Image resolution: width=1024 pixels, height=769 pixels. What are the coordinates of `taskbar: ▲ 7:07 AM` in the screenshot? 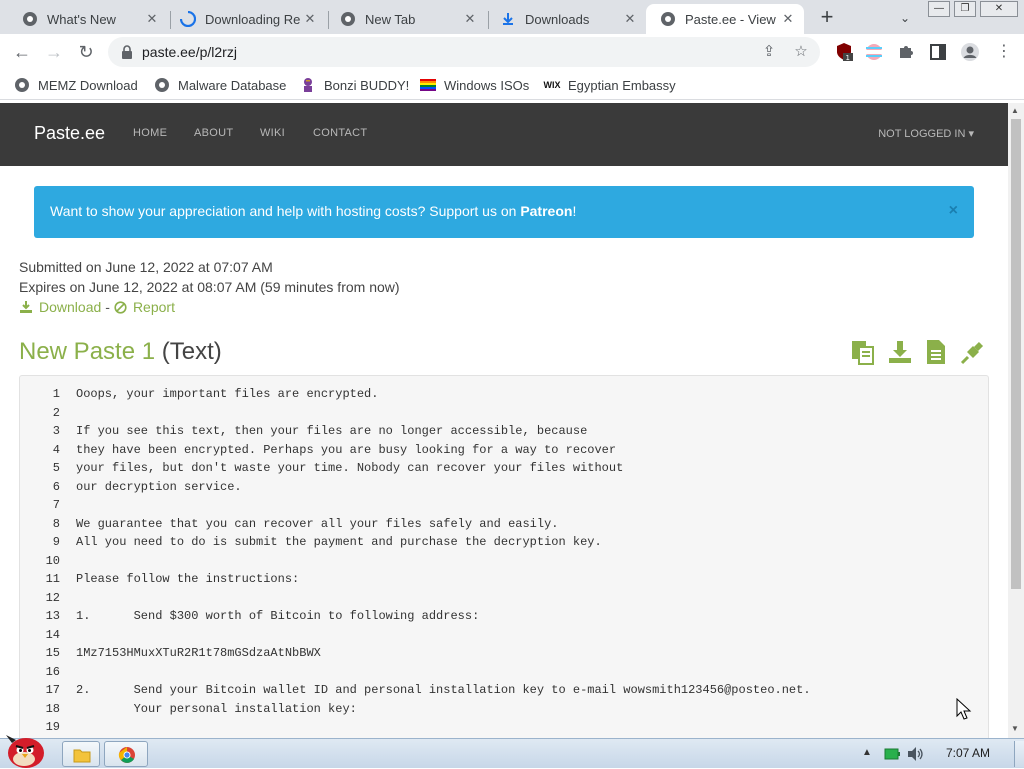 It's located at (512, 751).